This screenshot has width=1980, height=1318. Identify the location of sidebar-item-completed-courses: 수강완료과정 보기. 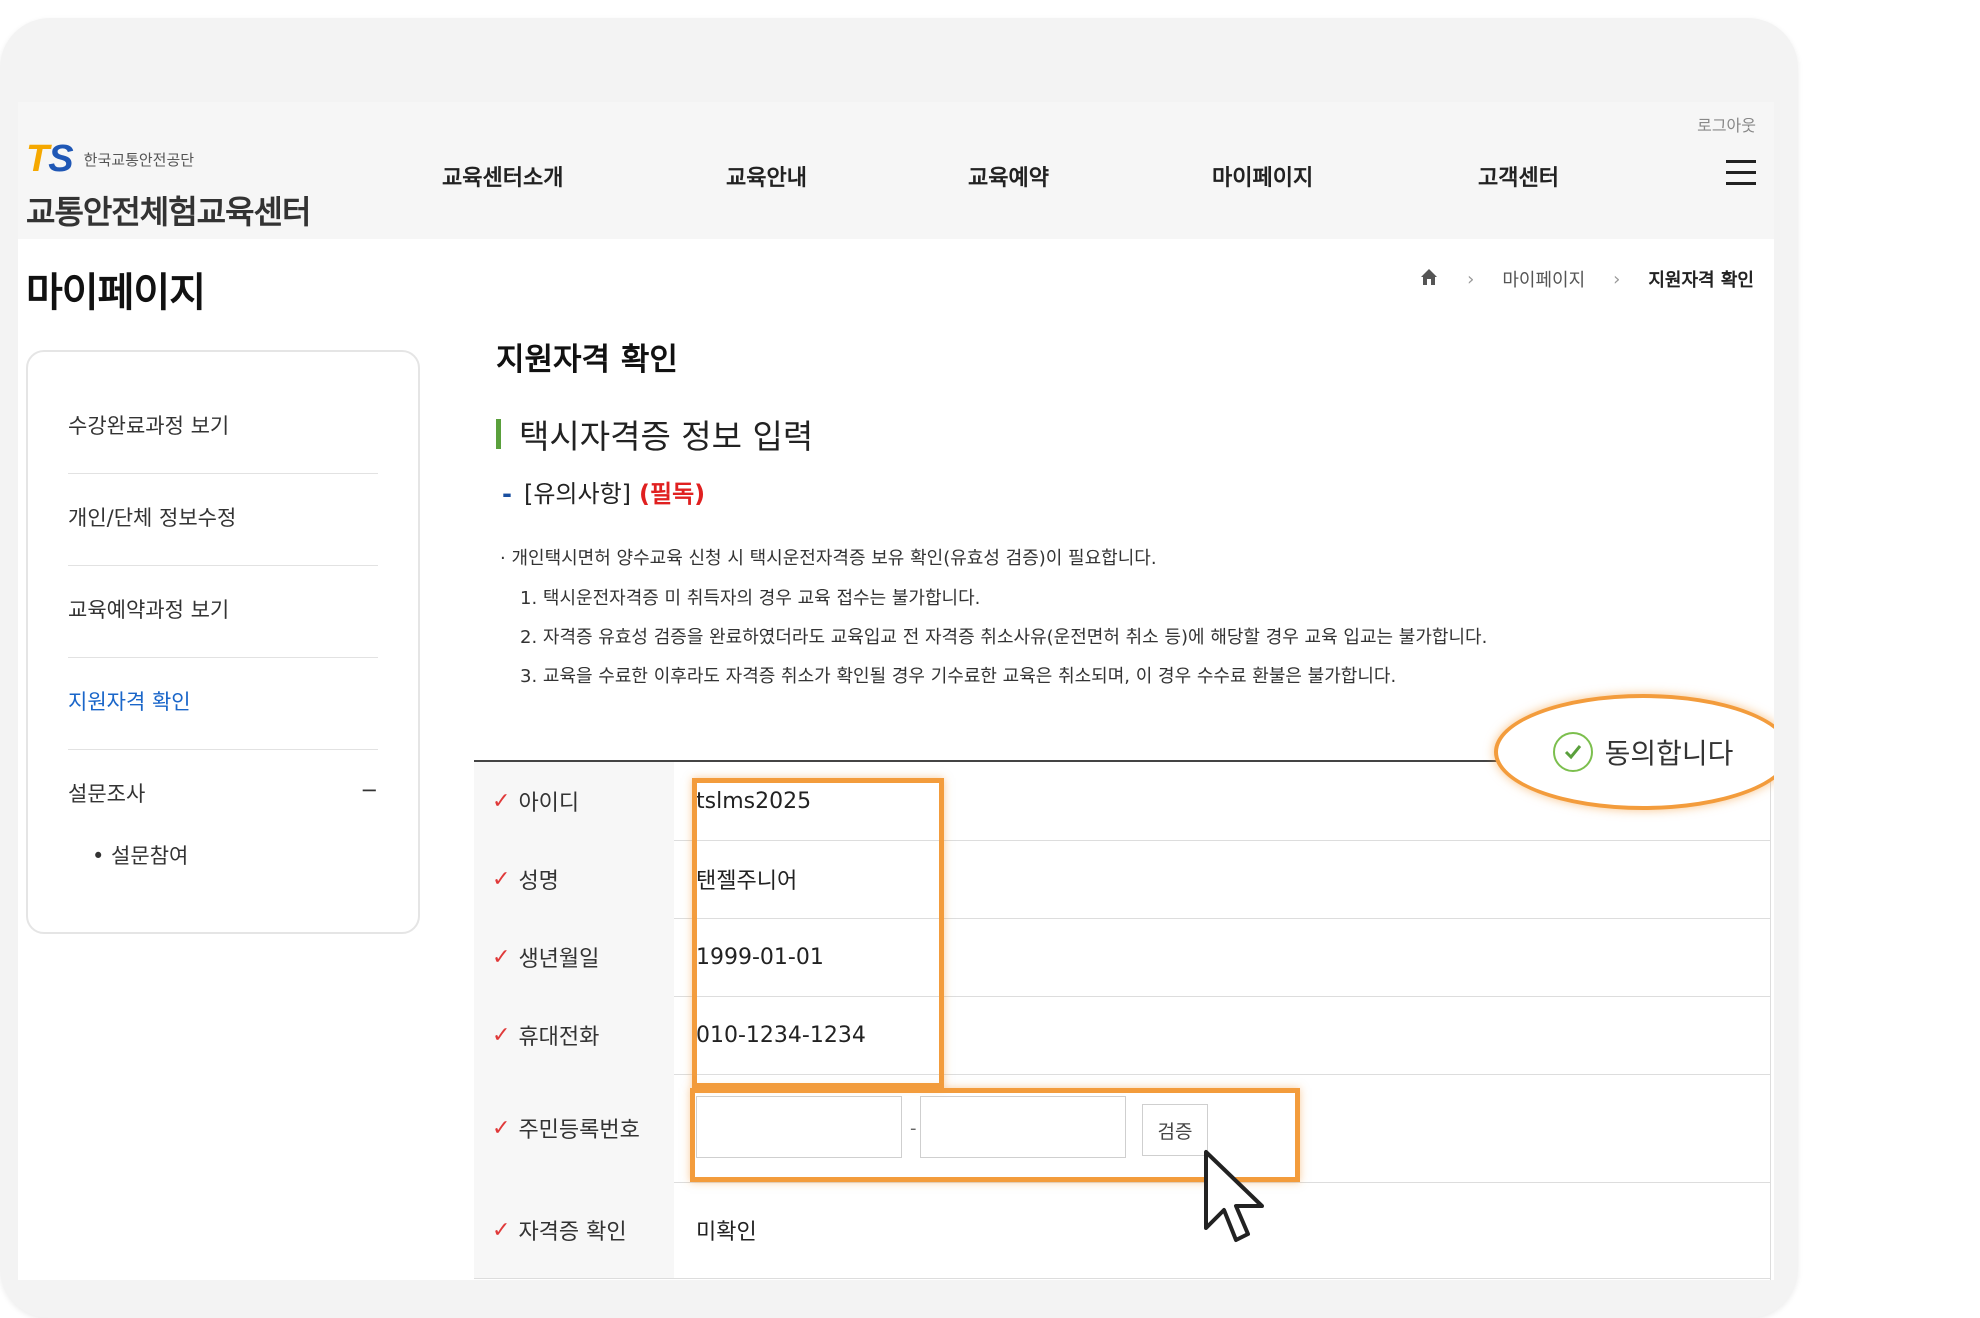
(223, 425).